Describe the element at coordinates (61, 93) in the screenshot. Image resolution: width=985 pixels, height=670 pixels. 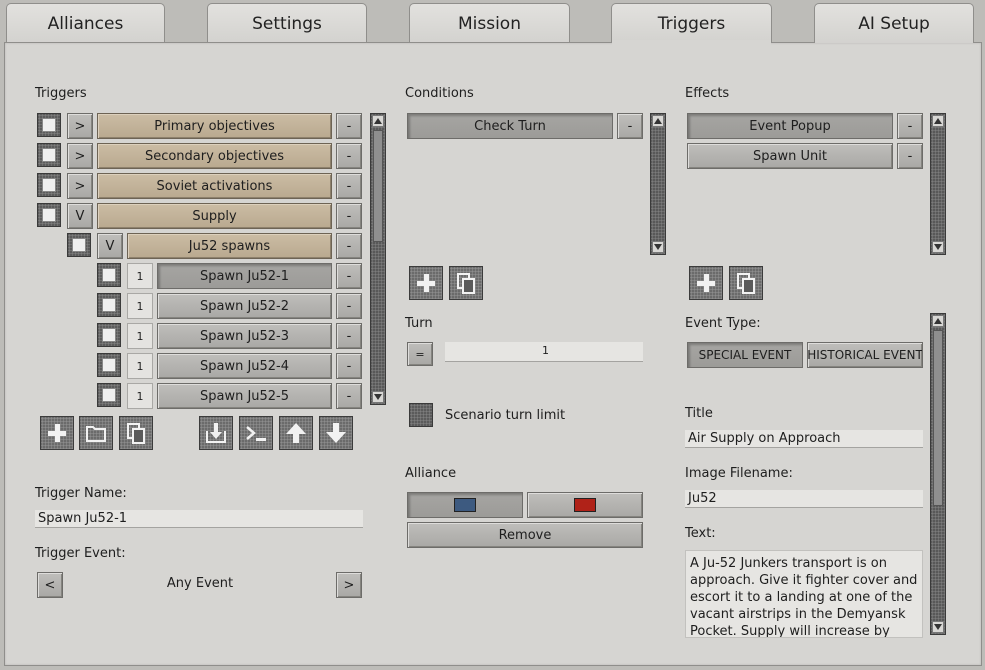
I see `triggers-heading: Triggers` at that location.